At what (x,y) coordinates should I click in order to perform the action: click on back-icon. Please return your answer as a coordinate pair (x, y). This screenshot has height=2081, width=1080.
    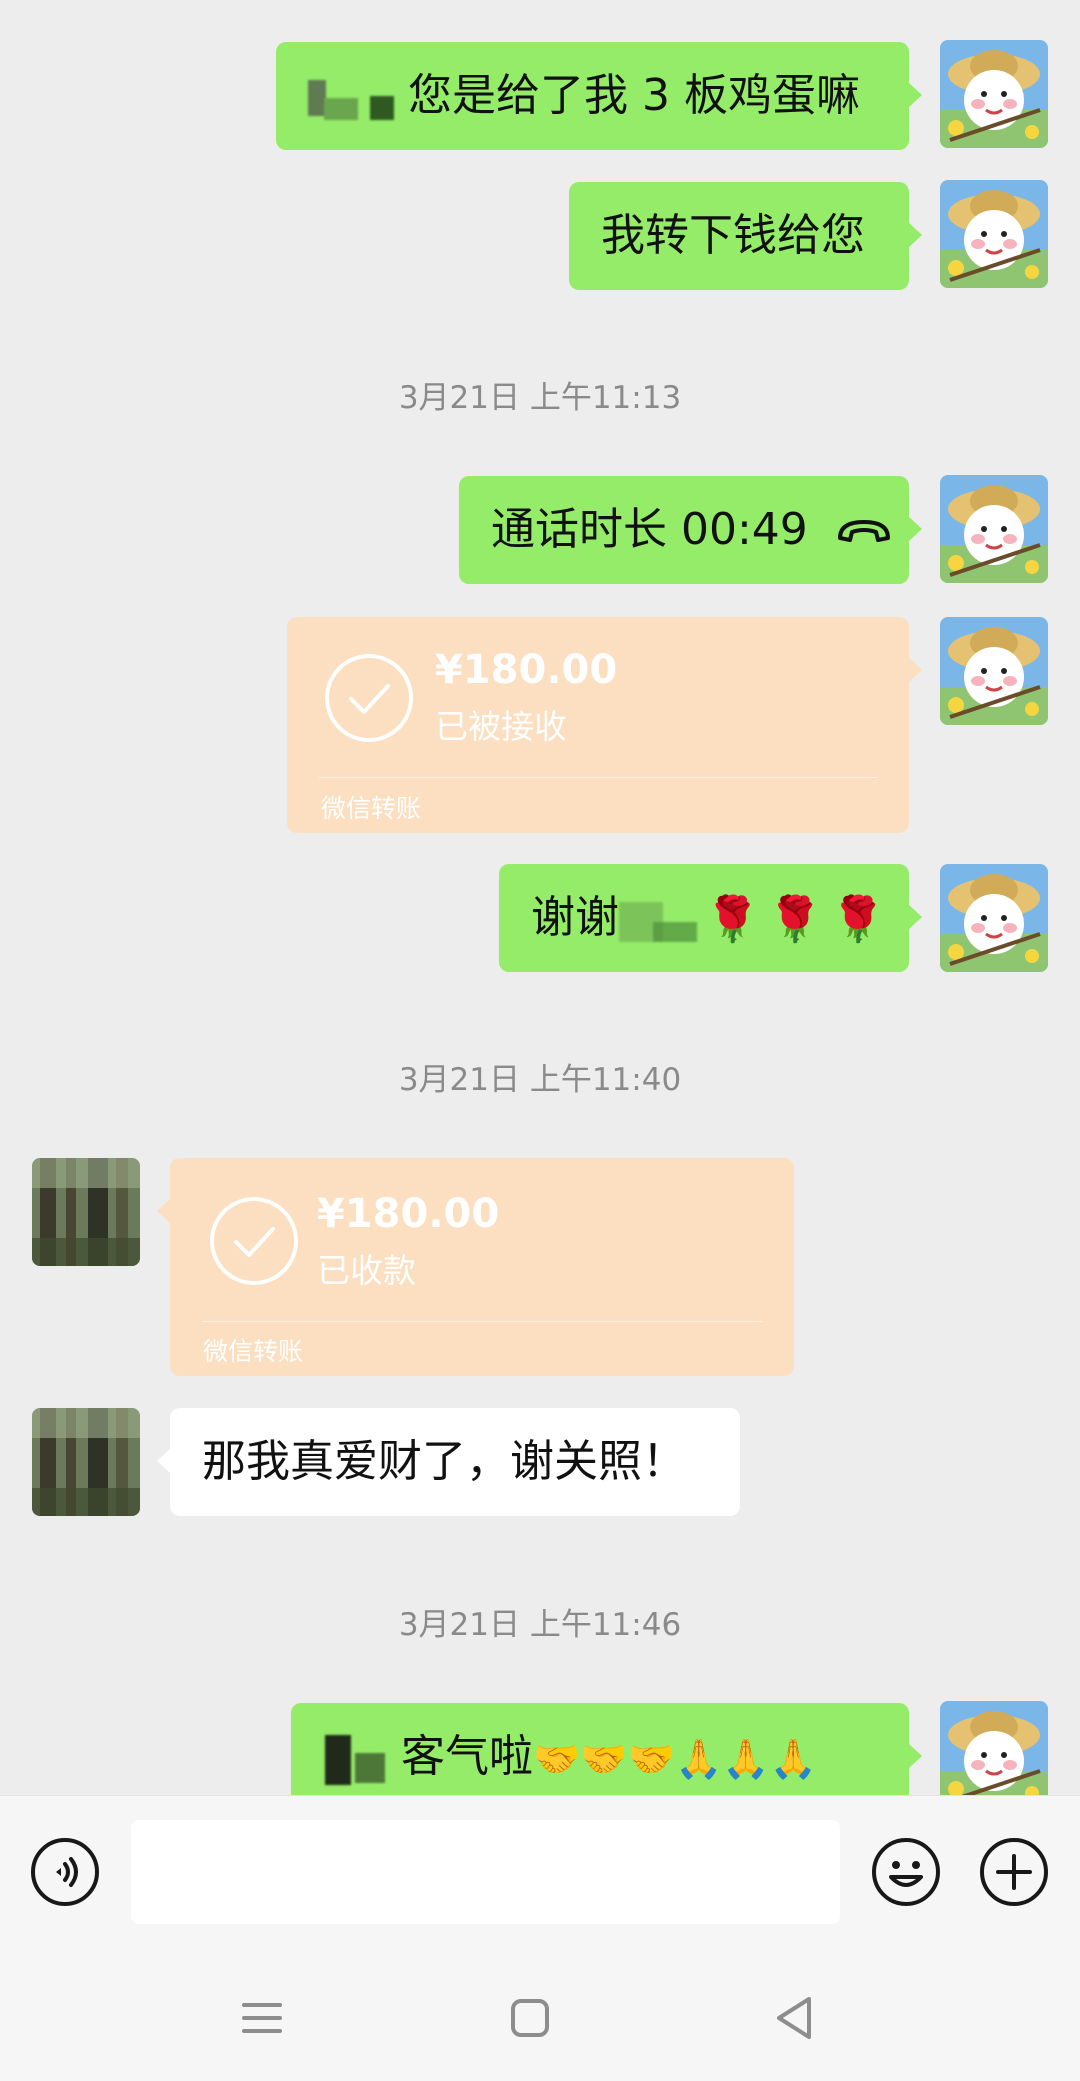
    Looking at the image, I should click on (794, 2018).